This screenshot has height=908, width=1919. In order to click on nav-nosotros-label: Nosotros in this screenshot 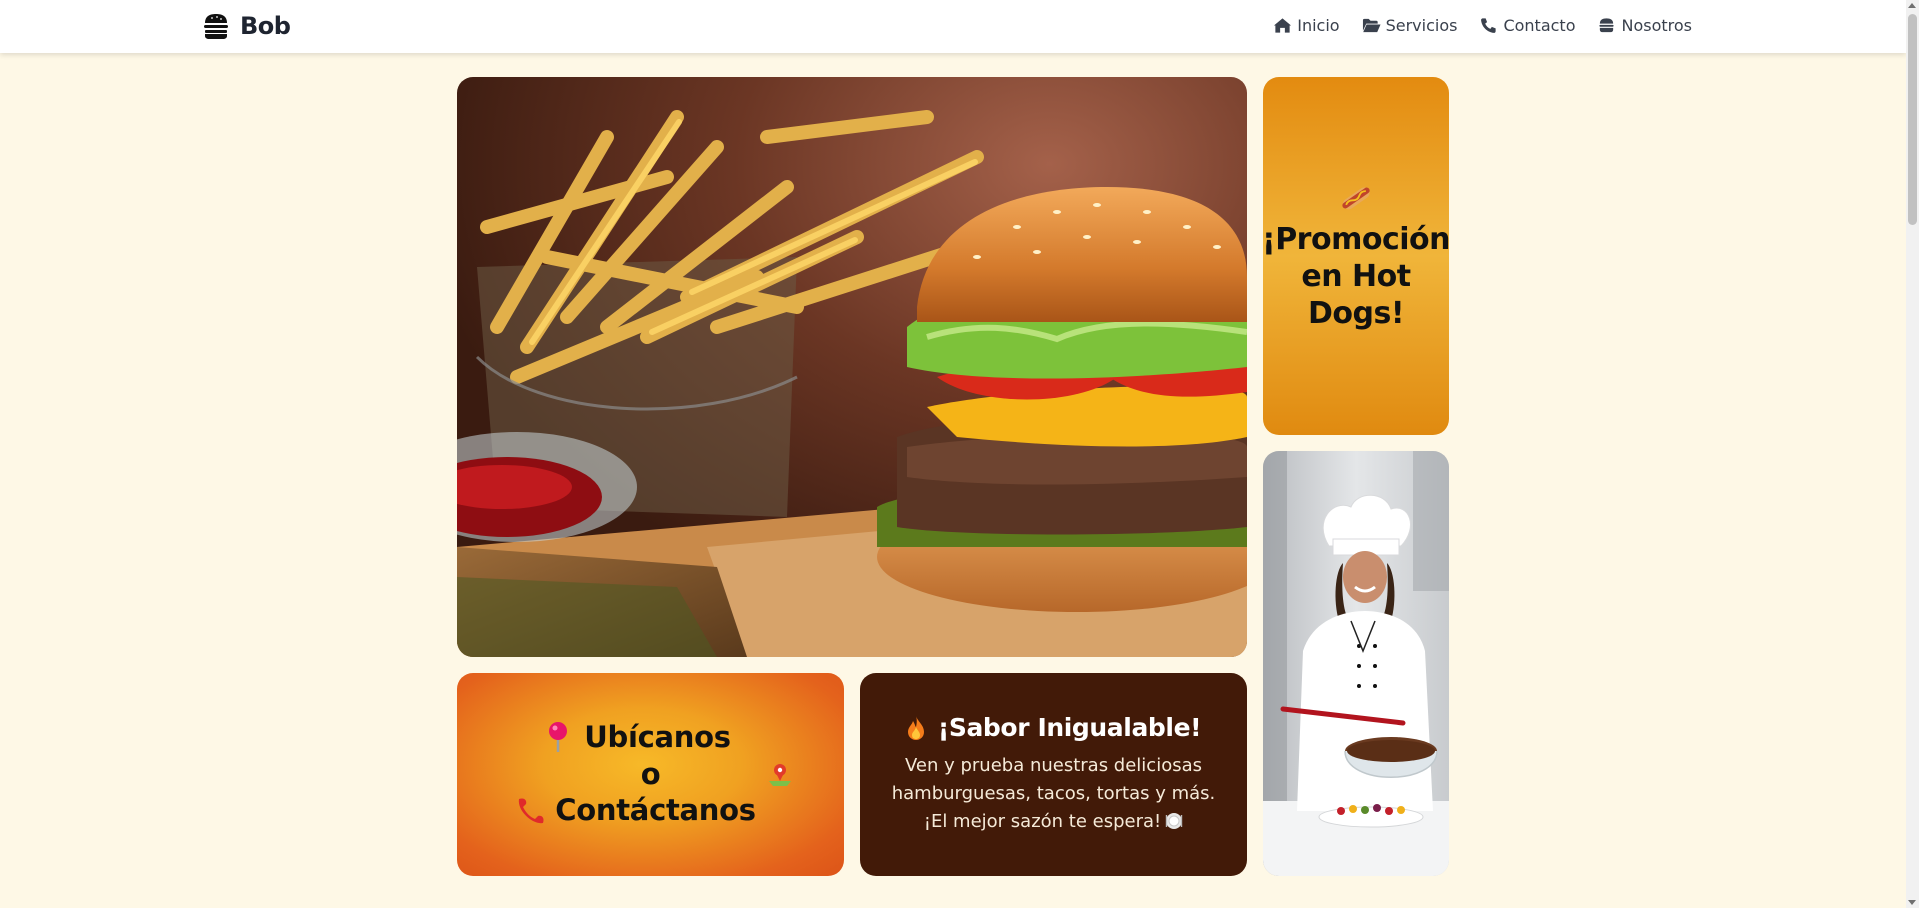, I will do `click(1656, 25)`.